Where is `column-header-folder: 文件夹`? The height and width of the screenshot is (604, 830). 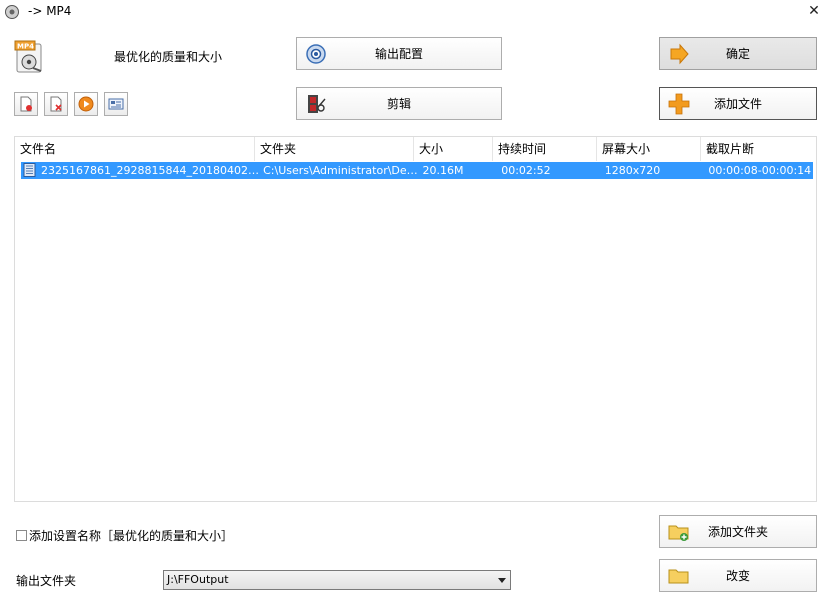 column-header-folder: 文件夹 is located at coordinates (334, 149).